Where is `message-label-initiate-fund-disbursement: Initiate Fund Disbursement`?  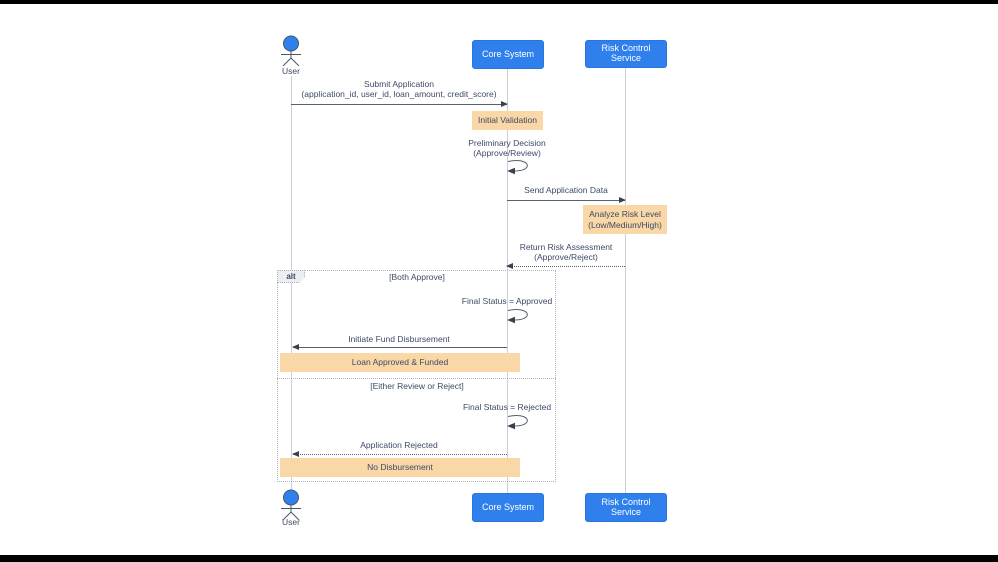
message-label-initiate-fund-disbursement: Initiate Fund Disbursement is located at coordinates (399, 339).